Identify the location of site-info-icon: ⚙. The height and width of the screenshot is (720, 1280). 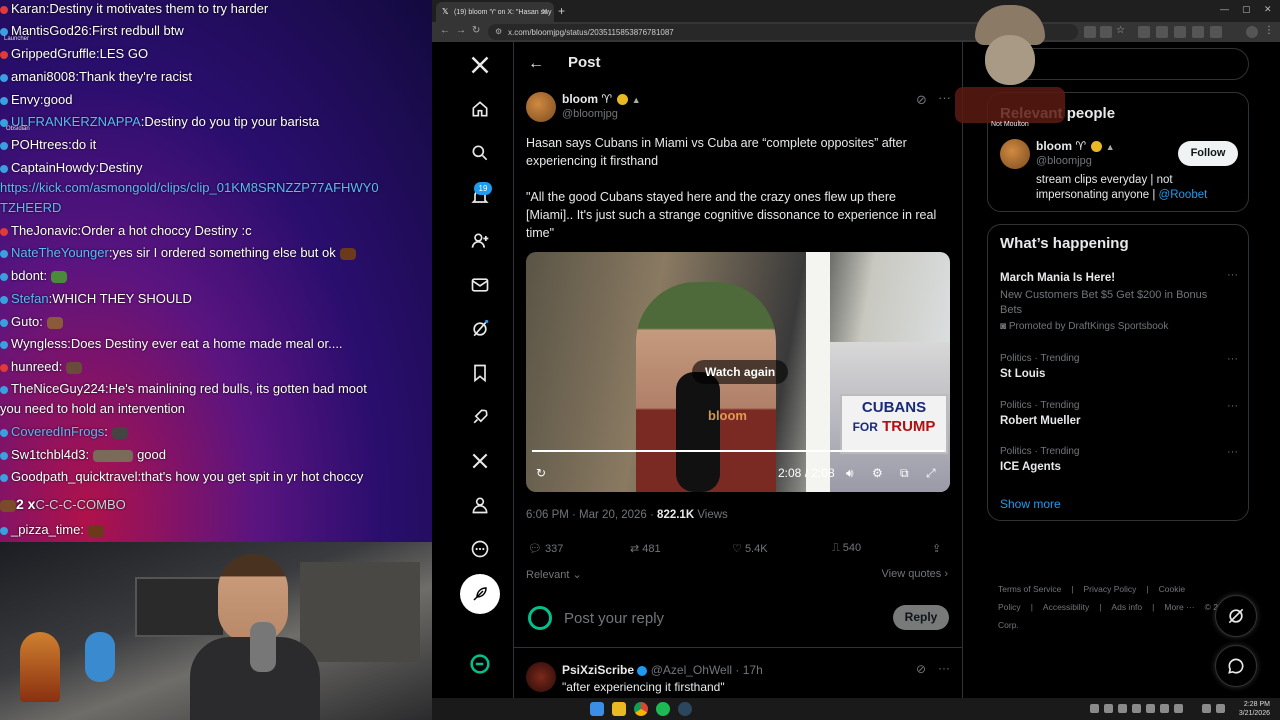
(498, 31).